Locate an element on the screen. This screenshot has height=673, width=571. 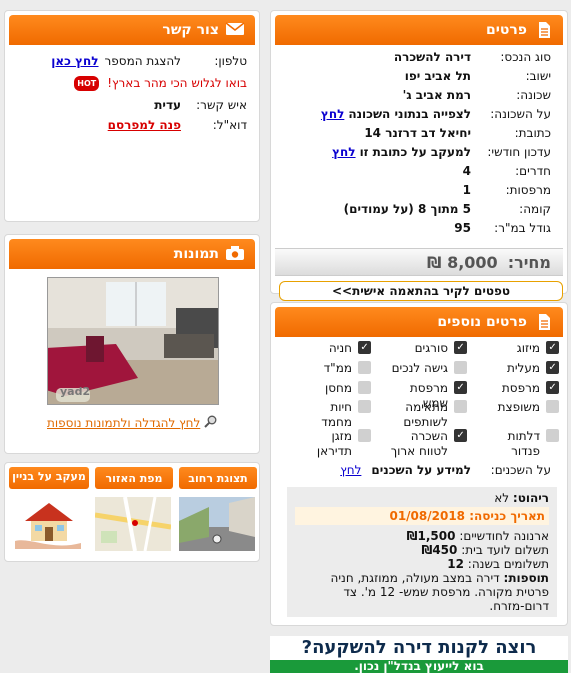
detail-label: קומה: is located at coordinates (535, 208).